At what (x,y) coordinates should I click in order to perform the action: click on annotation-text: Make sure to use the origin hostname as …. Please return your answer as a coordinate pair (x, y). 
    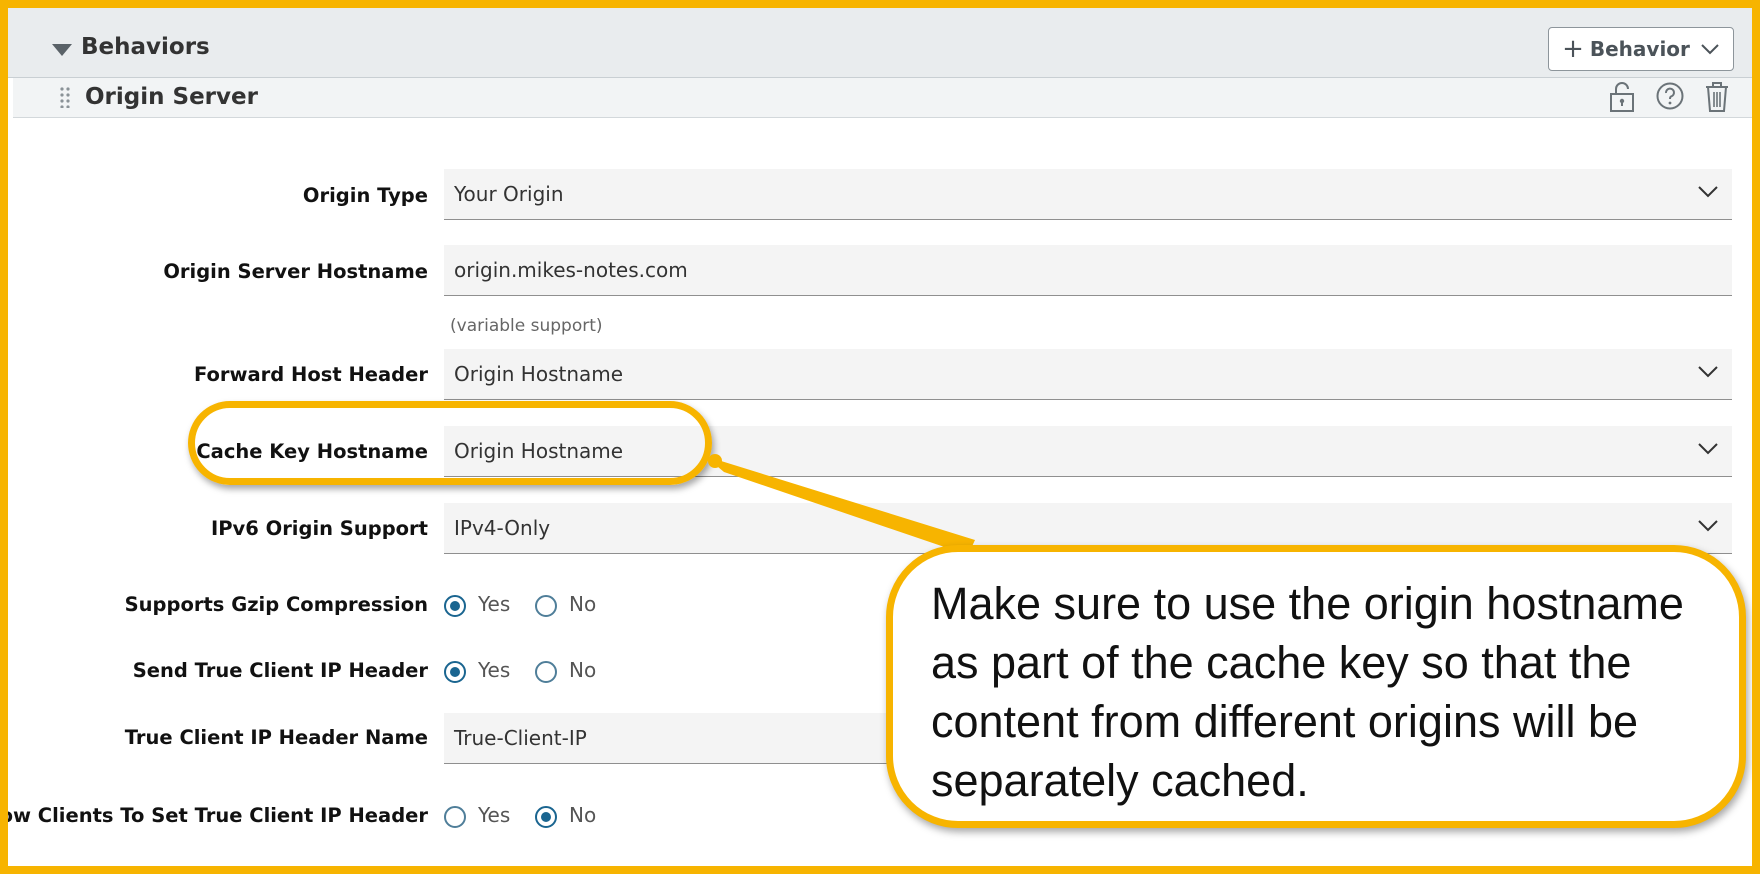
    Looking at the image, I should click on (1307, 692).